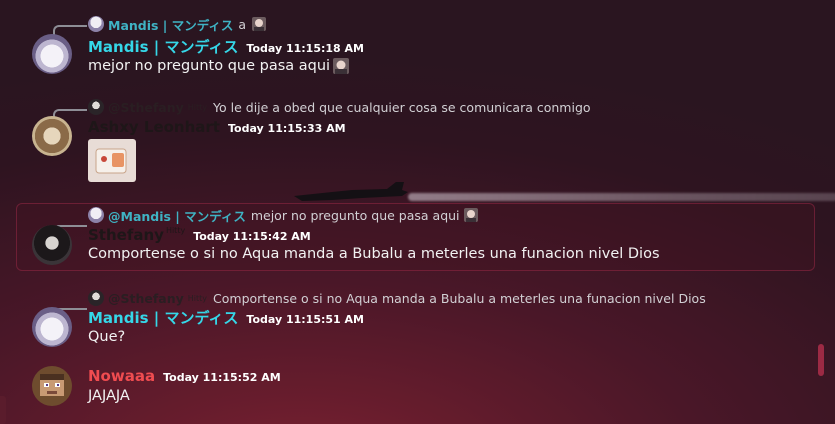 The image size is (835, 424). What do you see at coordinates (126, 235) in the screenshot?
I see `author-name: Sthefany` at bounding box center [126, 235].